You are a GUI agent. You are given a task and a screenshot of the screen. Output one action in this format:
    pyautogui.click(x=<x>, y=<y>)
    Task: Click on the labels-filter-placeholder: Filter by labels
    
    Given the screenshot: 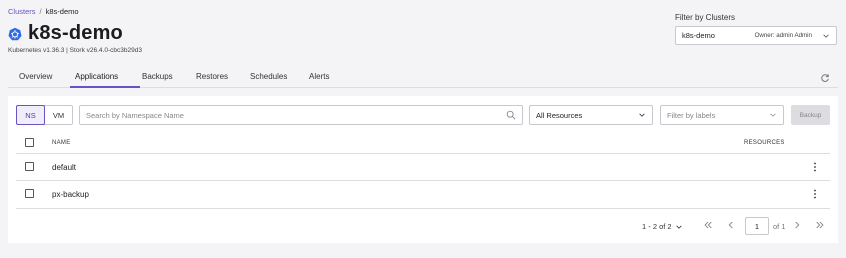 What is the action you would take?
    pyautogui.click(x=691, y=115)
    